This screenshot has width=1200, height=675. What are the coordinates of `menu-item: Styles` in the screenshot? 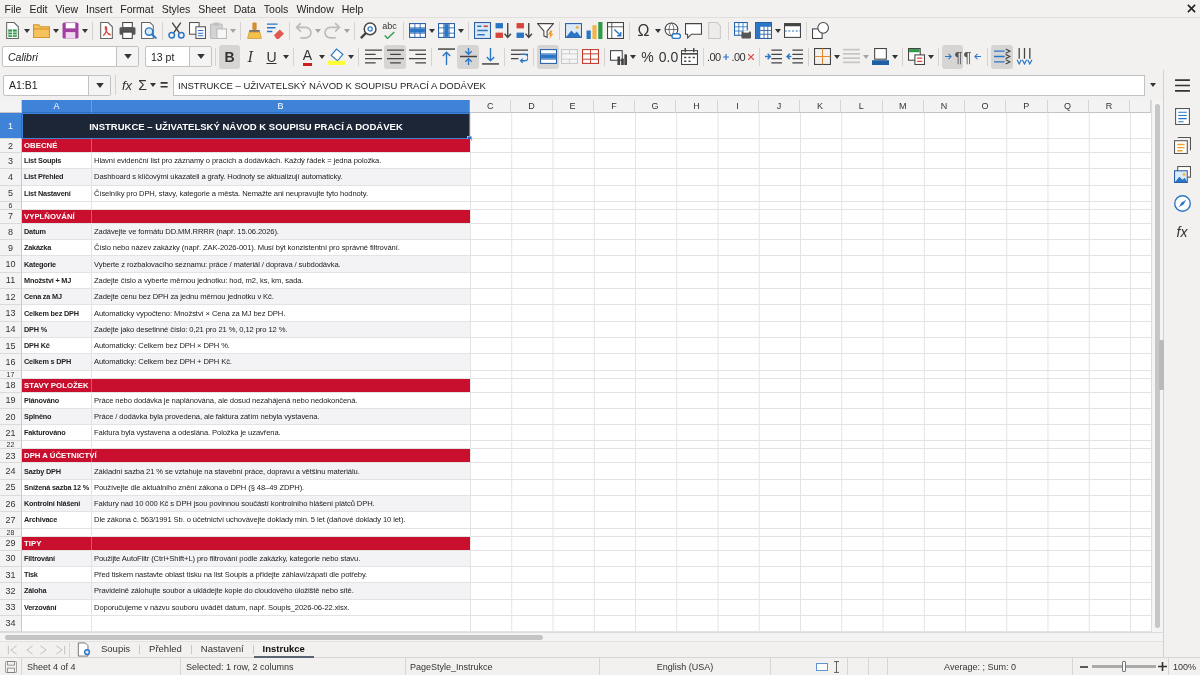 It's located at (176, 8).